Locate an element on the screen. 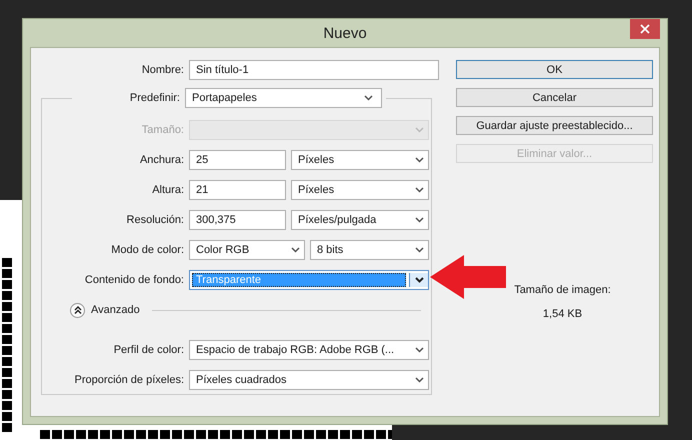 The image size is (692, 440). collapse-button is located at coordinates (77, 310).